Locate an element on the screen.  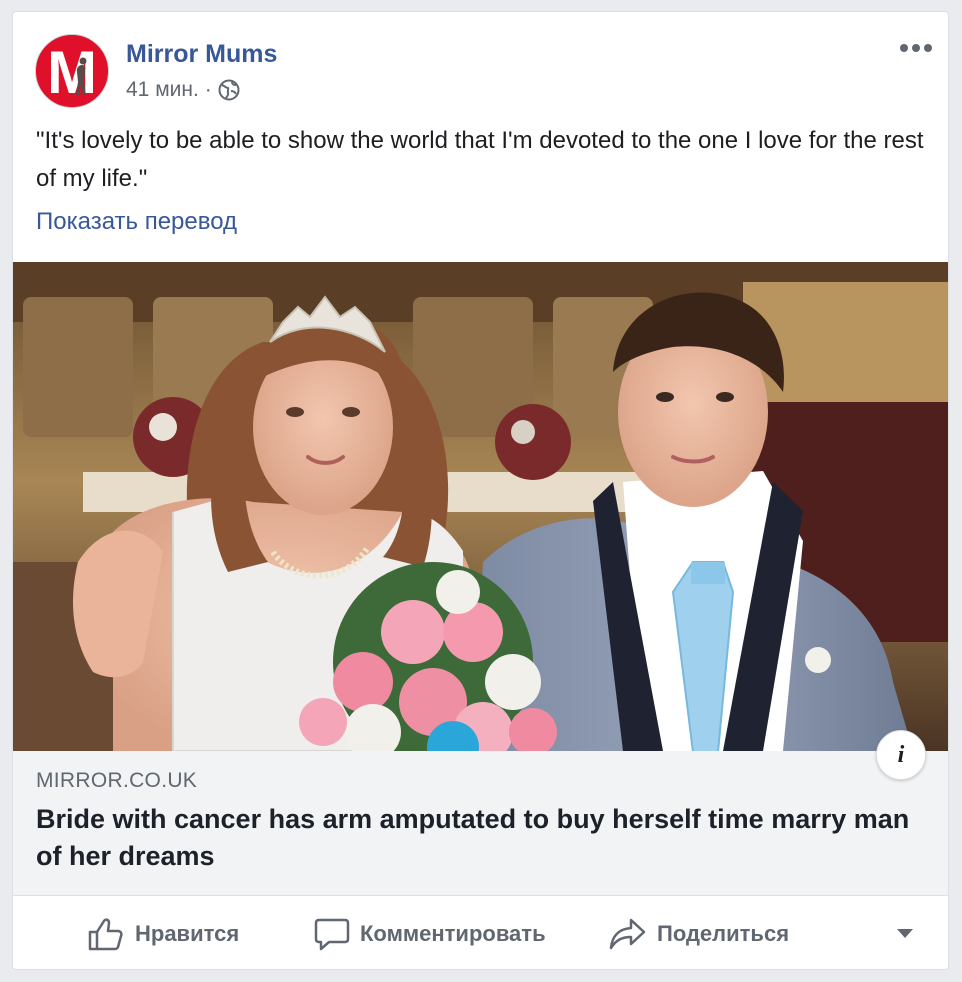
mirror-logo-letter: M is located at coordinates (72, 72).